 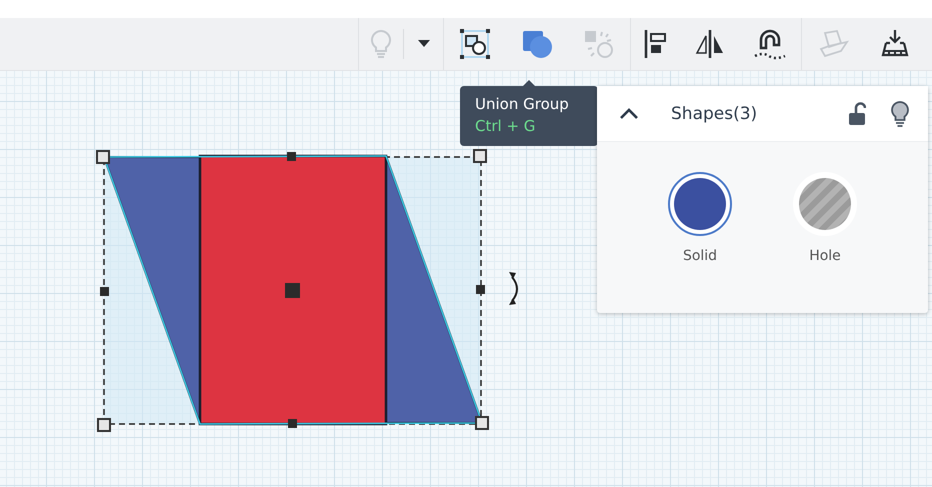 I want to click on panel-title: Shapes(3), so click(x=714, y=114).